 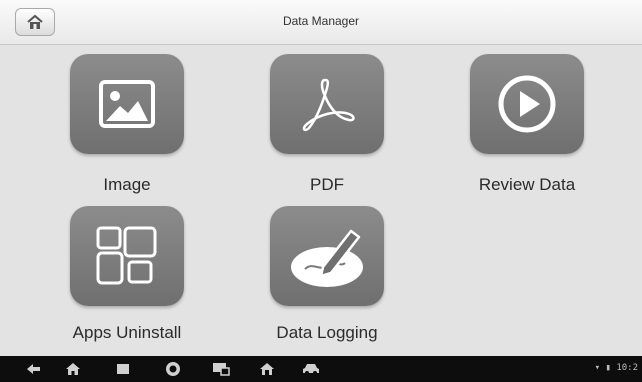 I want to click on apps-grid-icon, so click(x=126, y=255).